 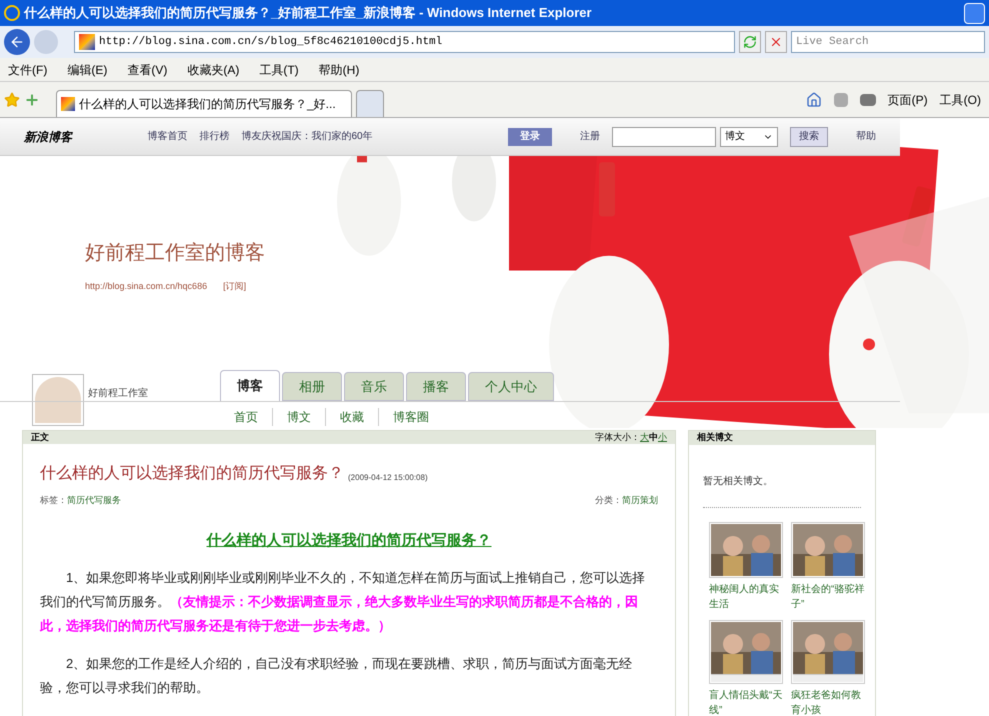 What do you see at coordinates (664, 136) in the screenshot?
I see `search-field` at bounding box center [664, 136].